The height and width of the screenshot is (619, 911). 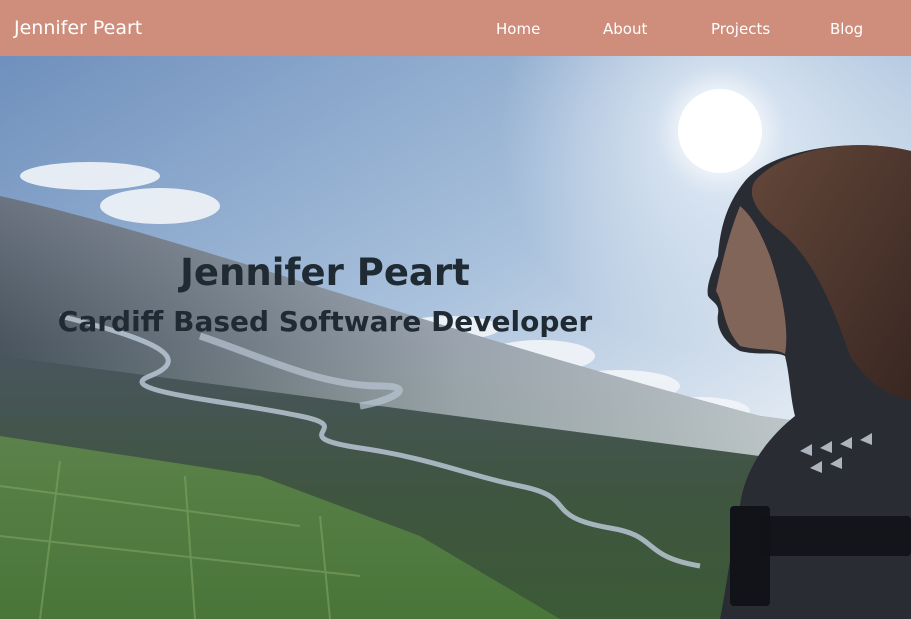 I want to click on nav-link-blog: Blog, so click(x=846, y=29).